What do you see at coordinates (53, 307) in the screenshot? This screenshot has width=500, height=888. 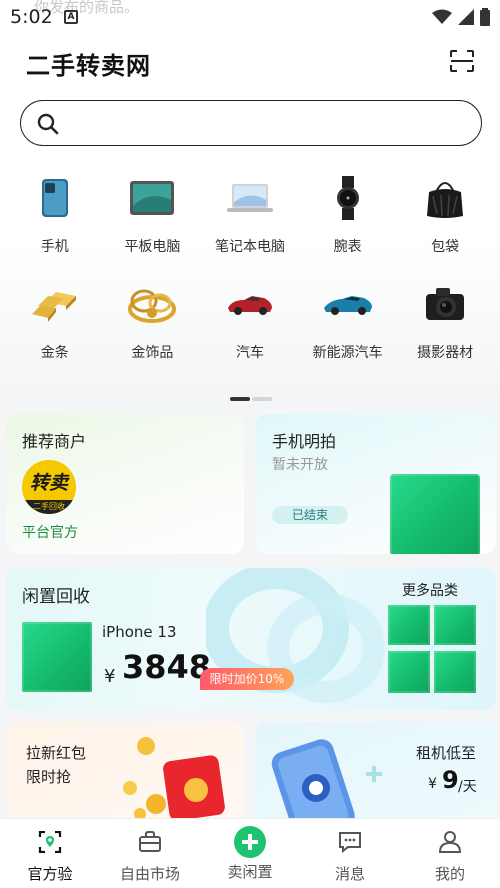 I see `gold-bar-icon` at bounding box center [53, 307].